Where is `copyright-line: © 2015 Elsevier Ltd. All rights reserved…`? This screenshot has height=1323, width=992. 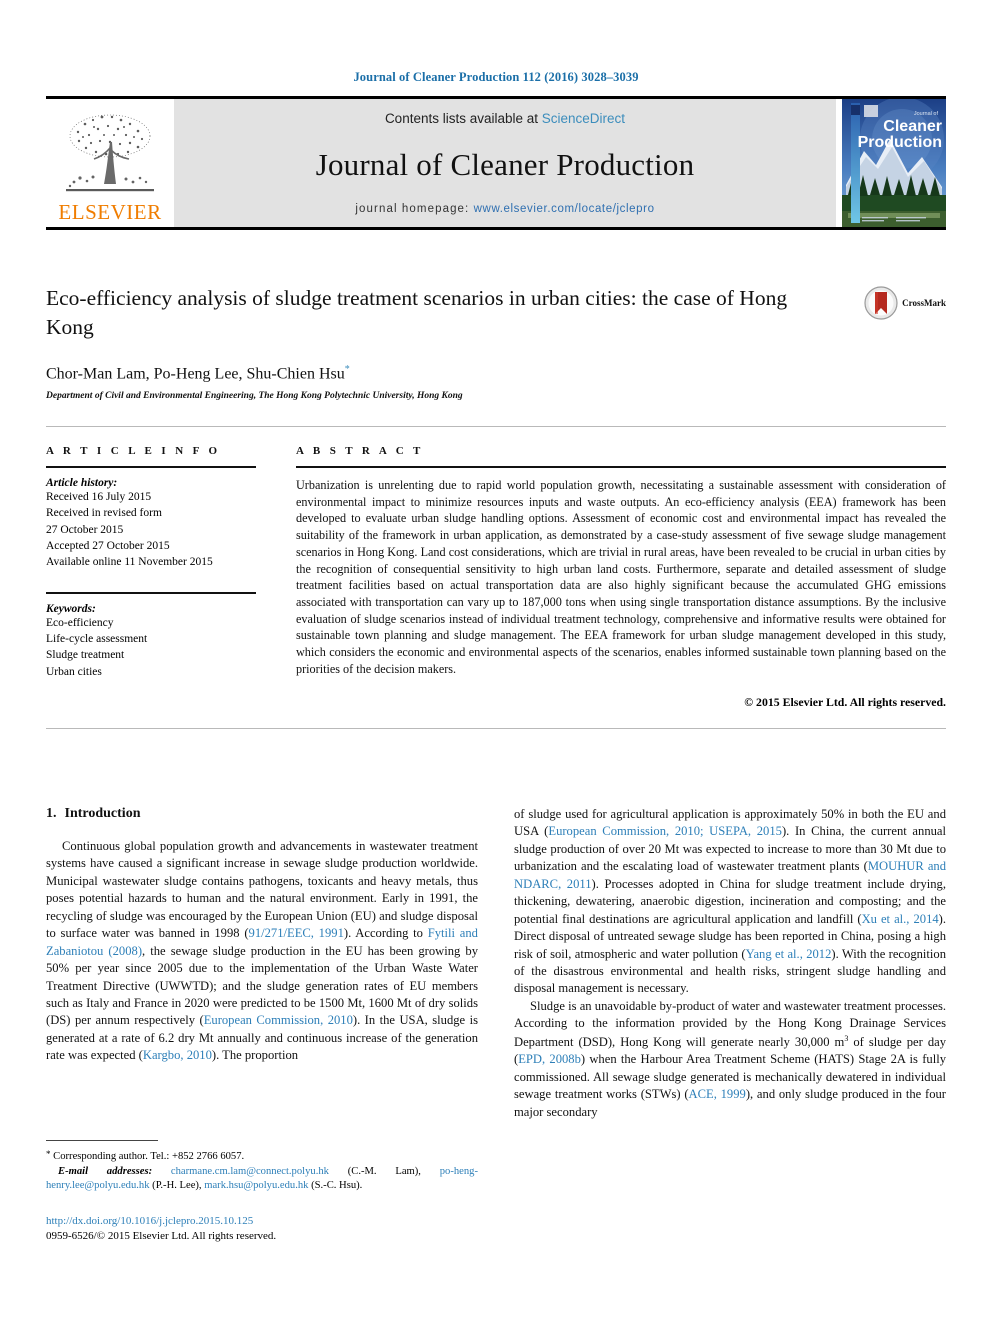
copyright-line: © 2015 Elsevier Ltd. All rights reserved… is located at coordinates (845, 702).